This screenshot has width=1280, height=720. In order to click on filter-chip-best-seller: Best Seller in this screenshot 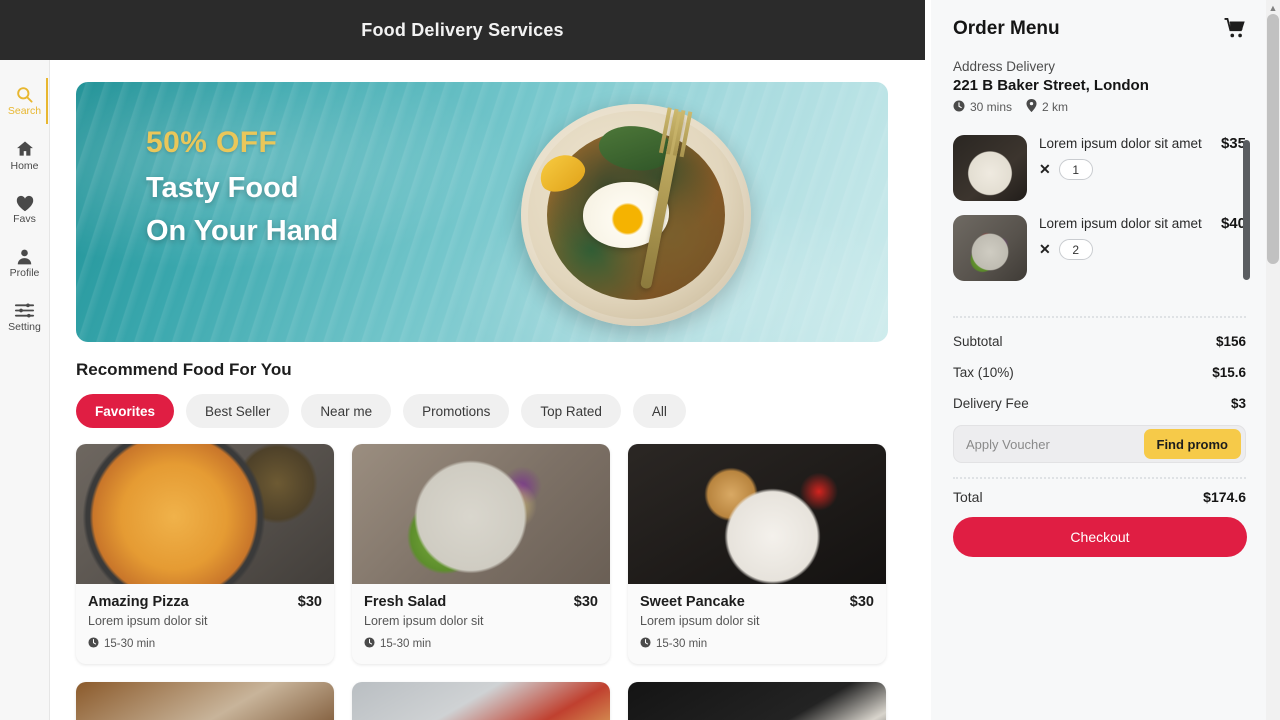, I will do `click(238, 411)`.